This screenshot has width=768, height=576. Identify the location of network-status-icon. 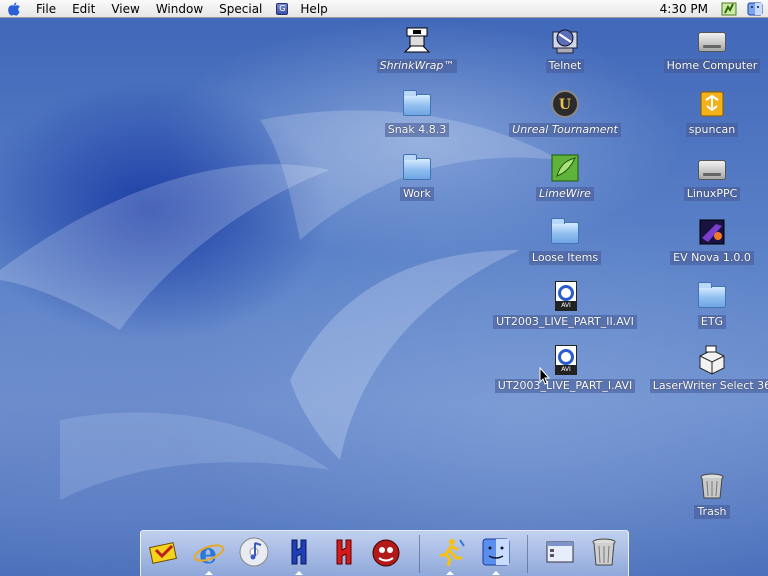
(729, 9).